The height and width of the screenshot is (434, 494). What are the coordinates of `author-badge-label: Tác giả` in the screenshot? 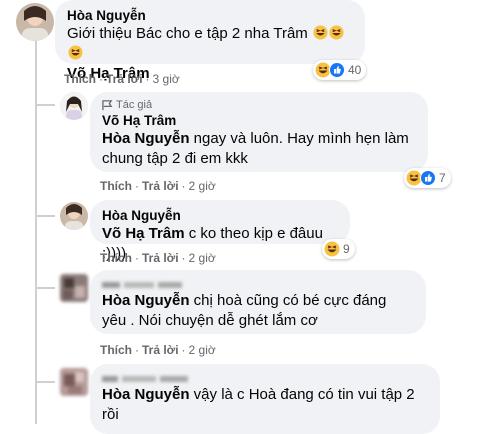 It's located at (134, 105).